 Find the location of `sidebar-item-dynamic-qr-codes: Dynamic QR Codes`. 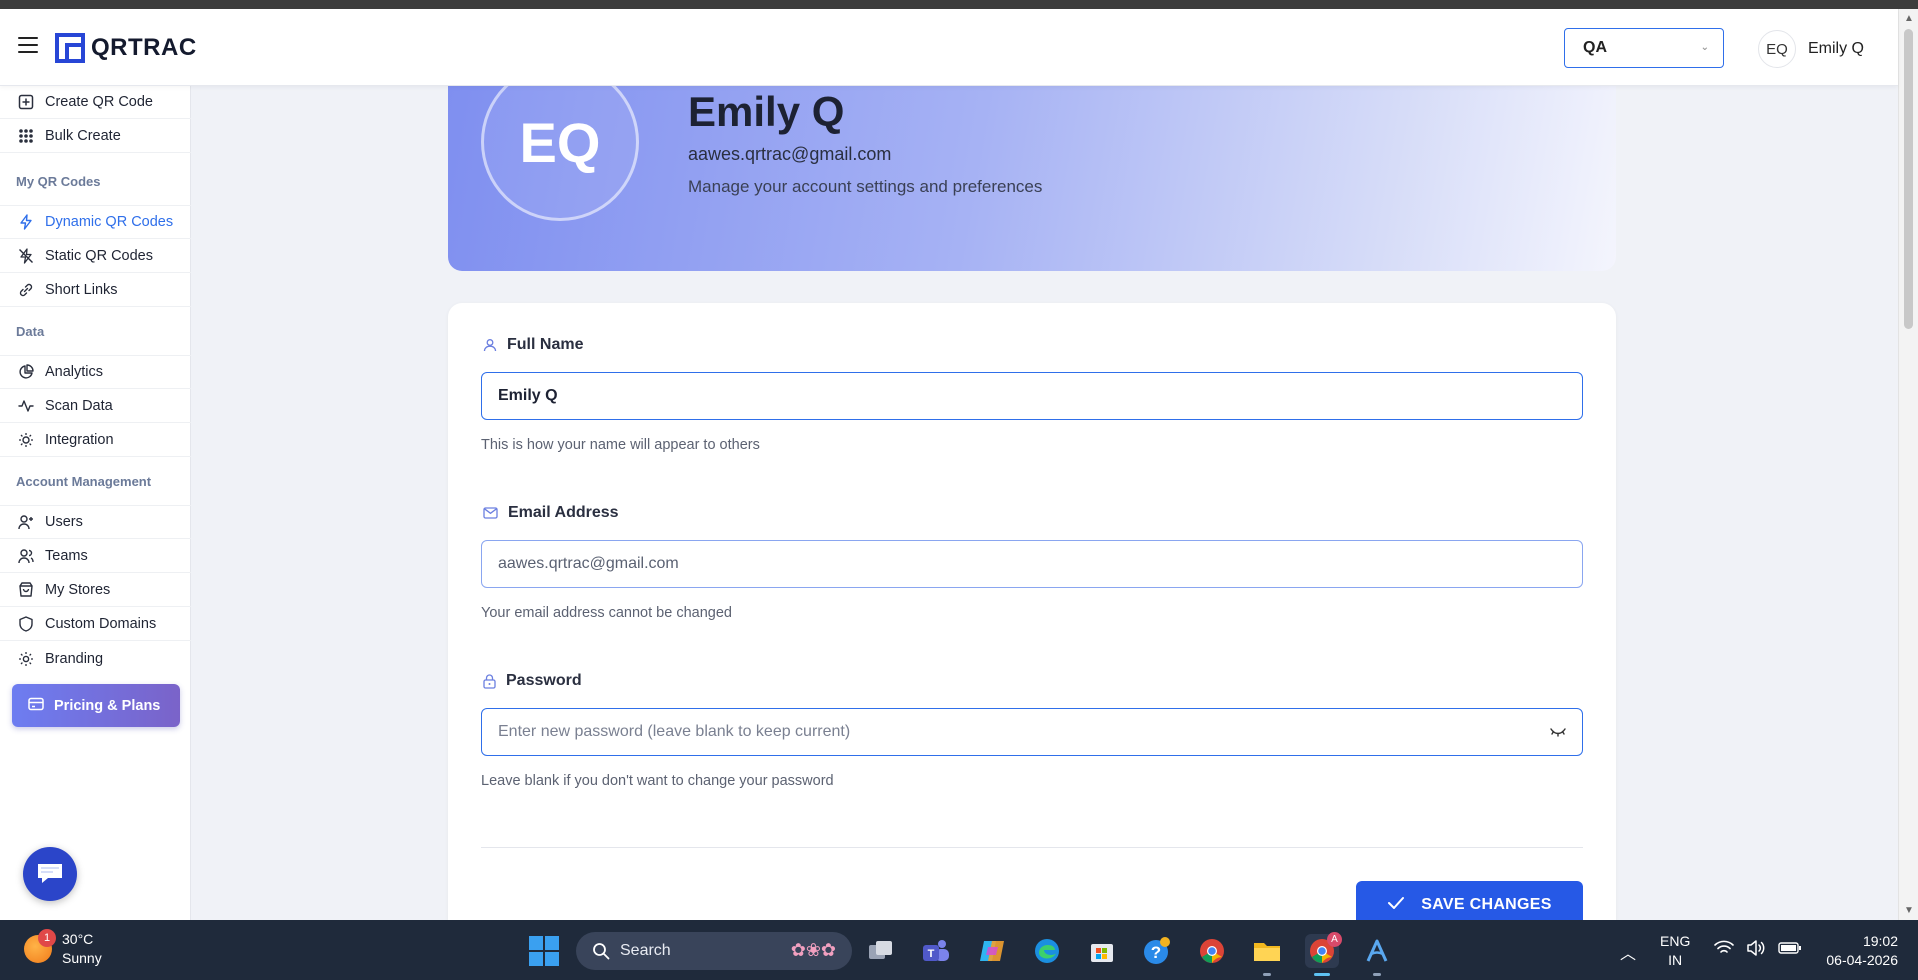

sidebar-item-dynamic-qr-codes: Dynamic QR Codes is located at coordinates (95, 222).